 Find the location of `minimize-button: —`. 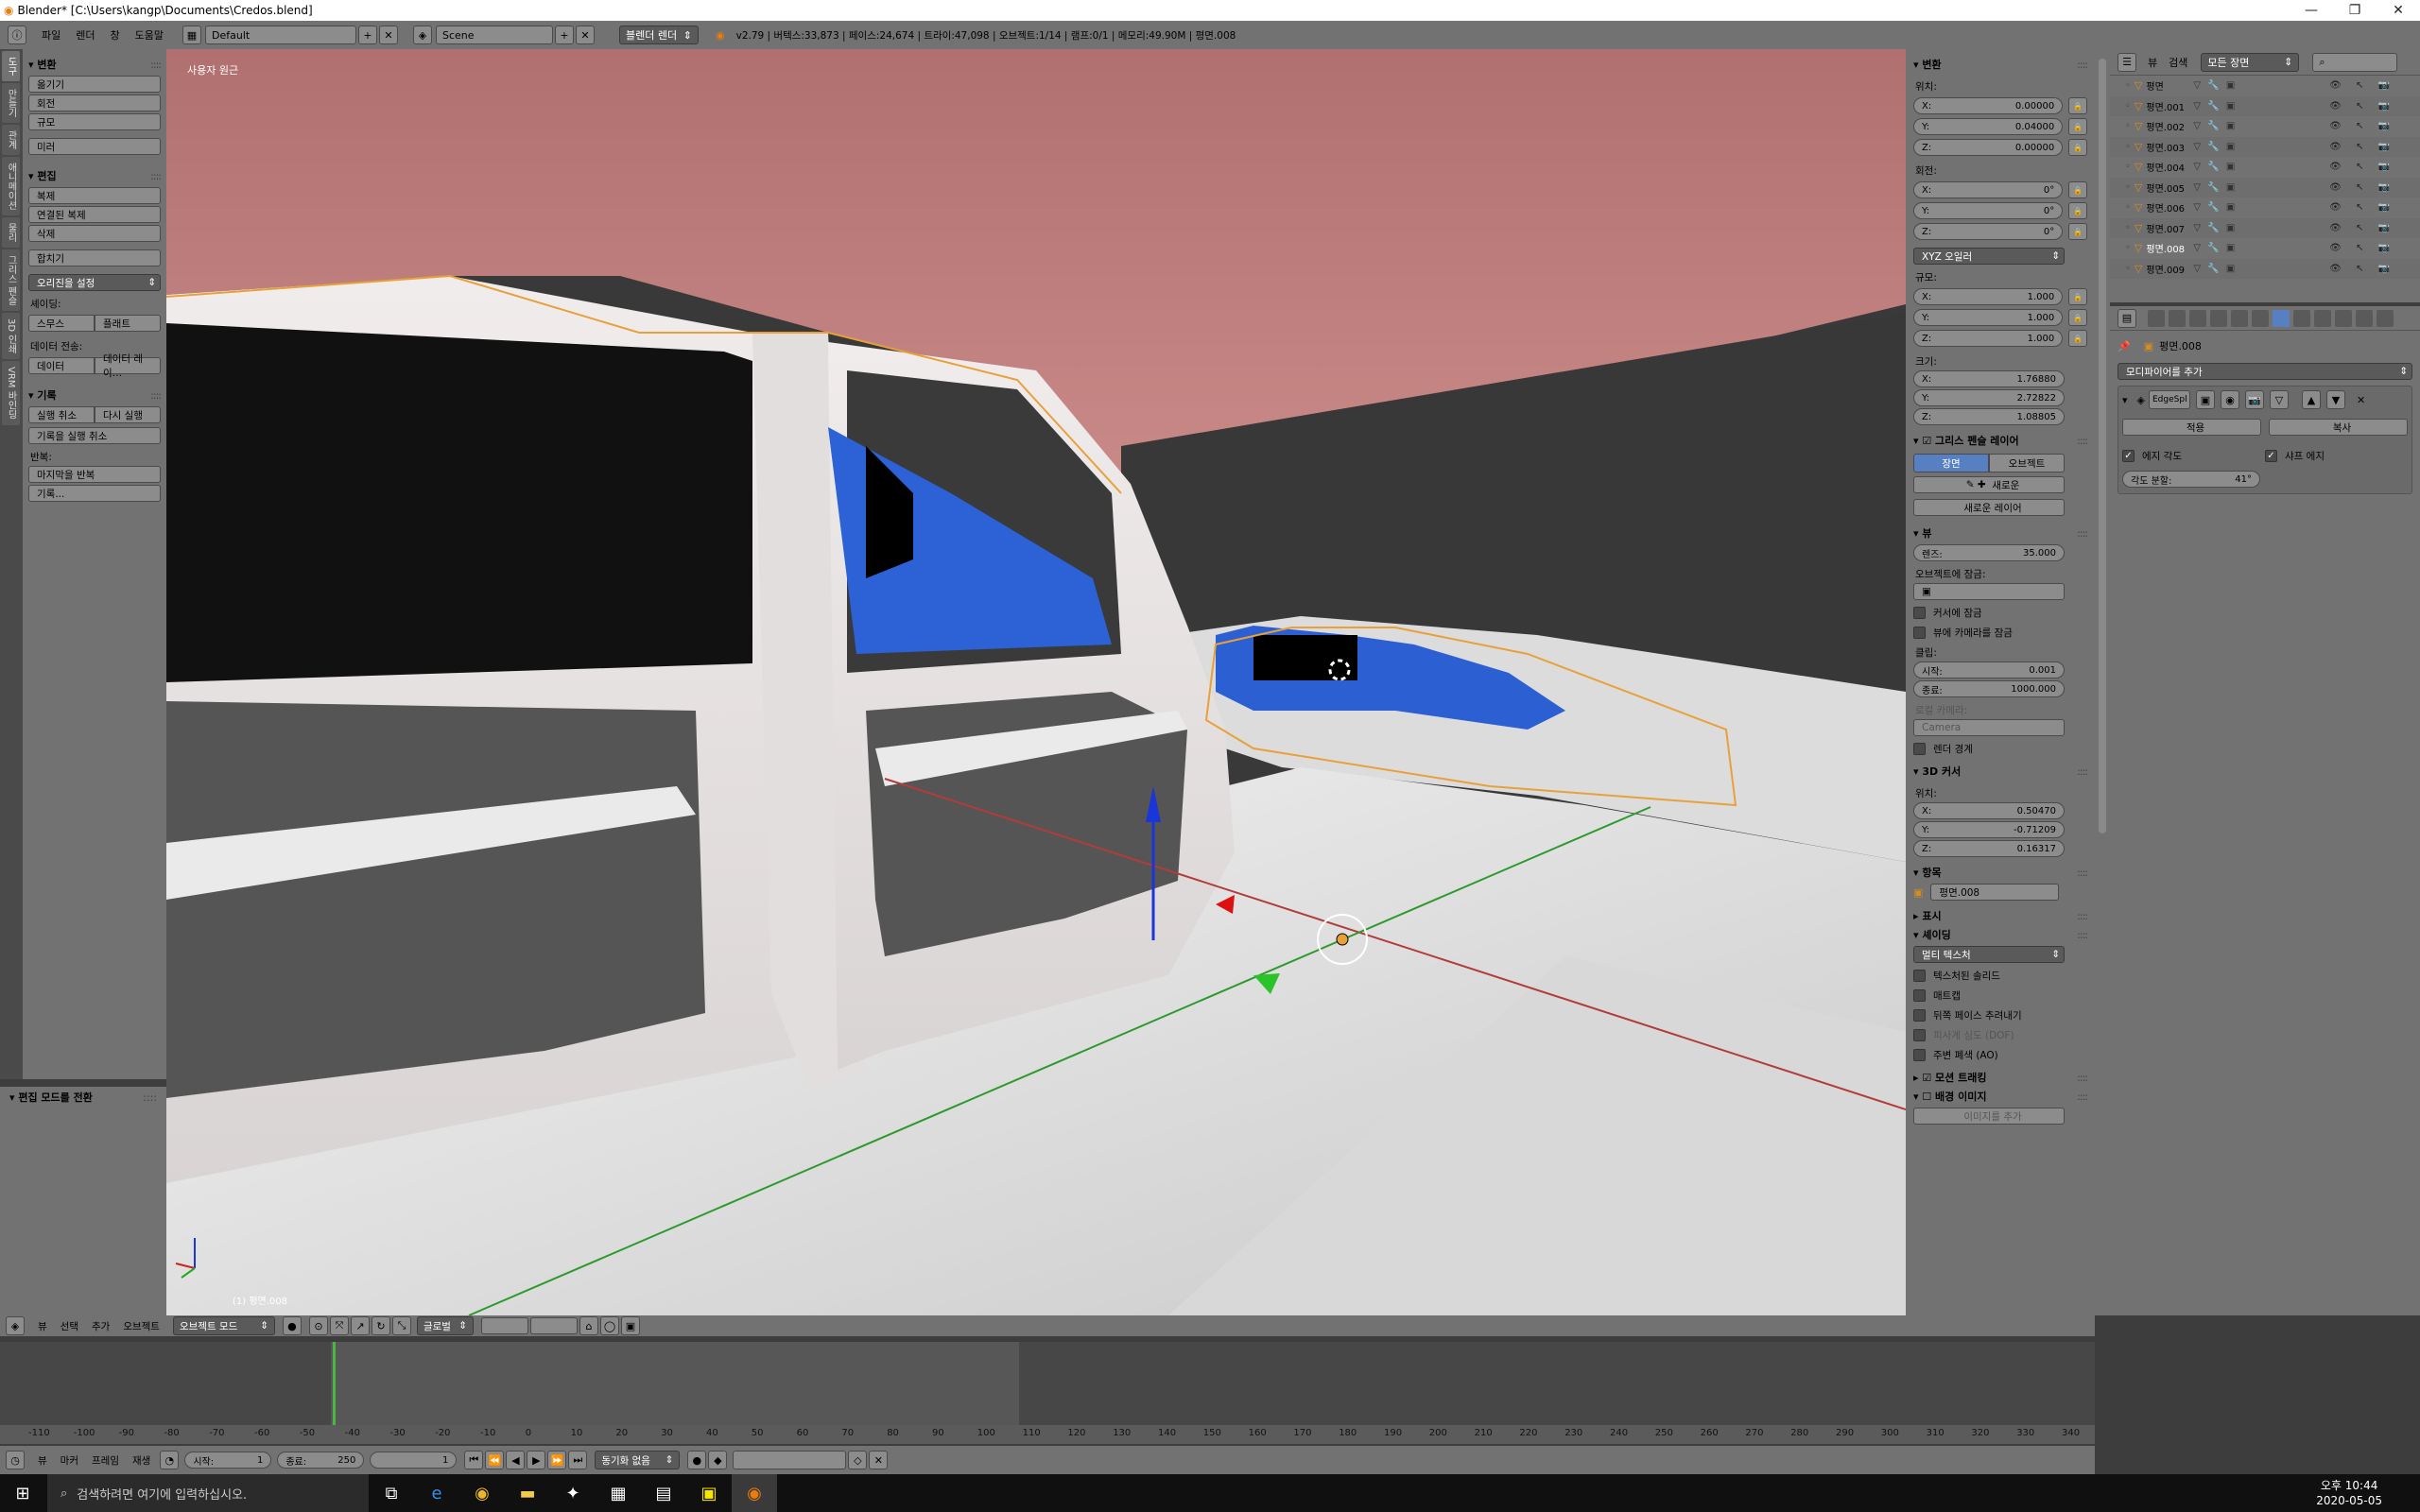

minimize-button: — is located at coordinates (2311, 10).